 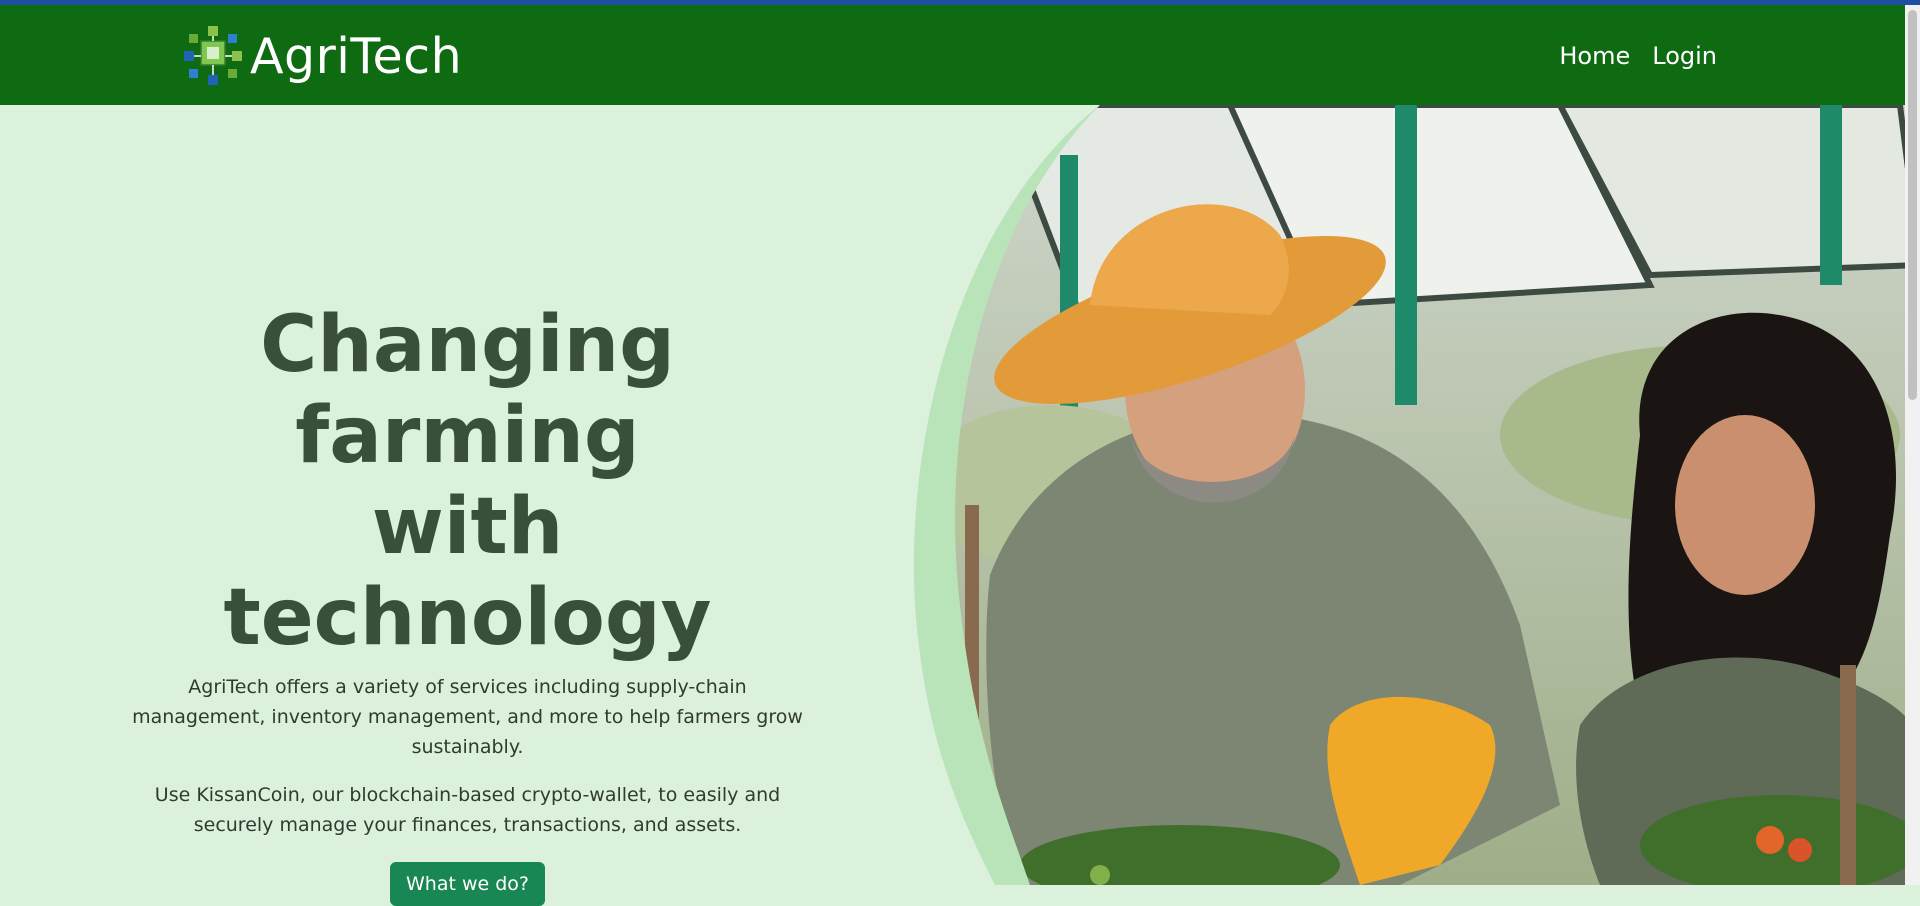 I want to click on main-nav: Home Login, so click(x=1638, y=56).